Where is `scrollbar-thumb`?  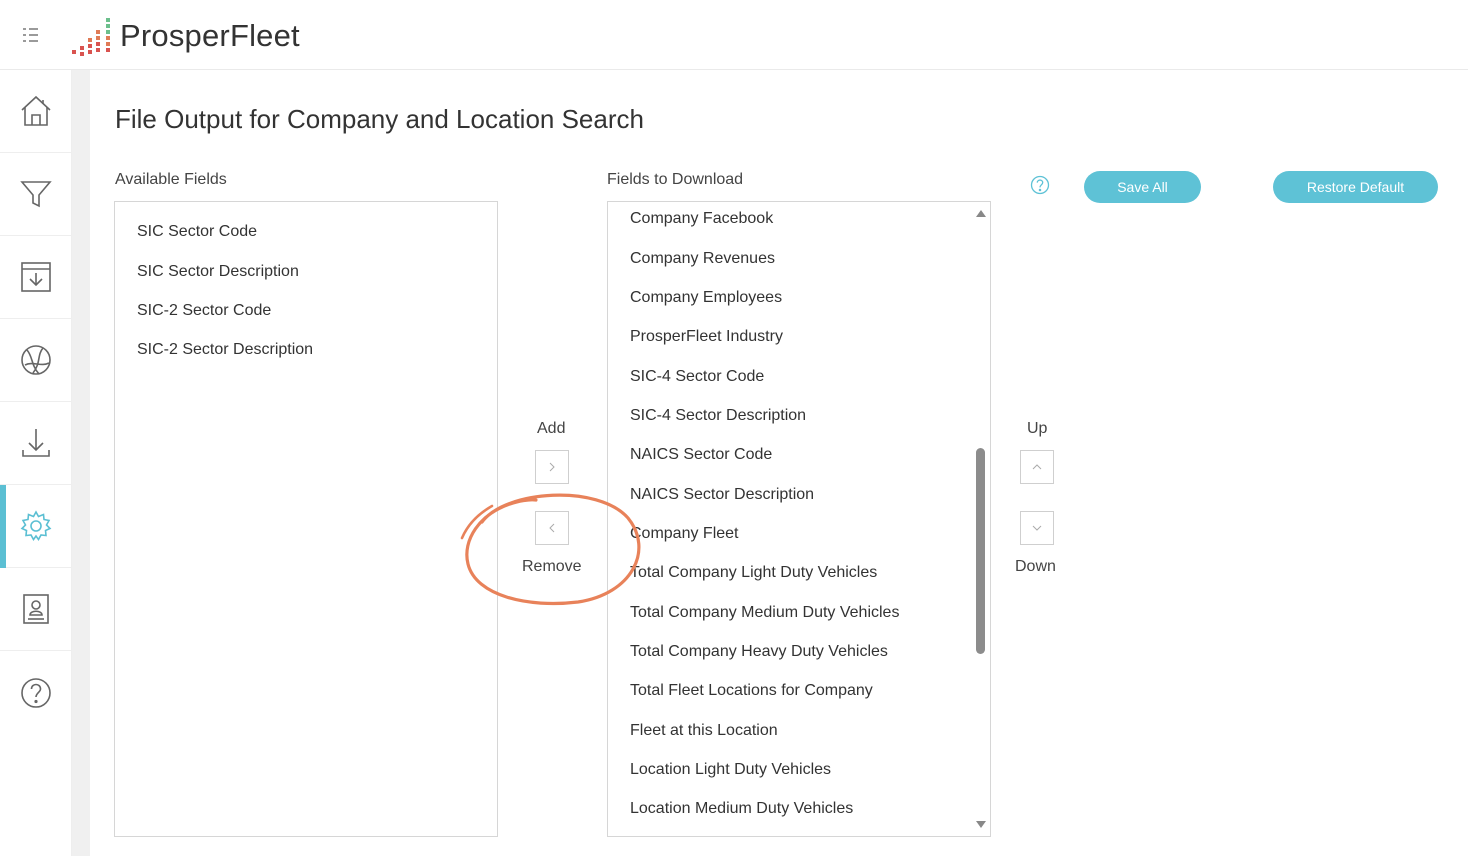 scrollbar-thumb is located at coordinates (980, 551).